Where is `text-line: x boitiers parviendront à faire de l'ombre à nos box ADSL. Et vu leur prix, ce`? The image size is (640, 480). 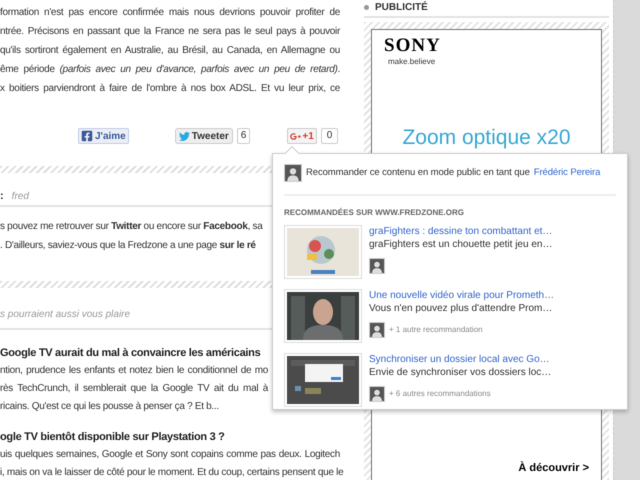
text-line: x boitiers parviendront à faire de l'ombre à nos box ADSL. Et vu leur prix, ce is located at coordinates (170, 89).